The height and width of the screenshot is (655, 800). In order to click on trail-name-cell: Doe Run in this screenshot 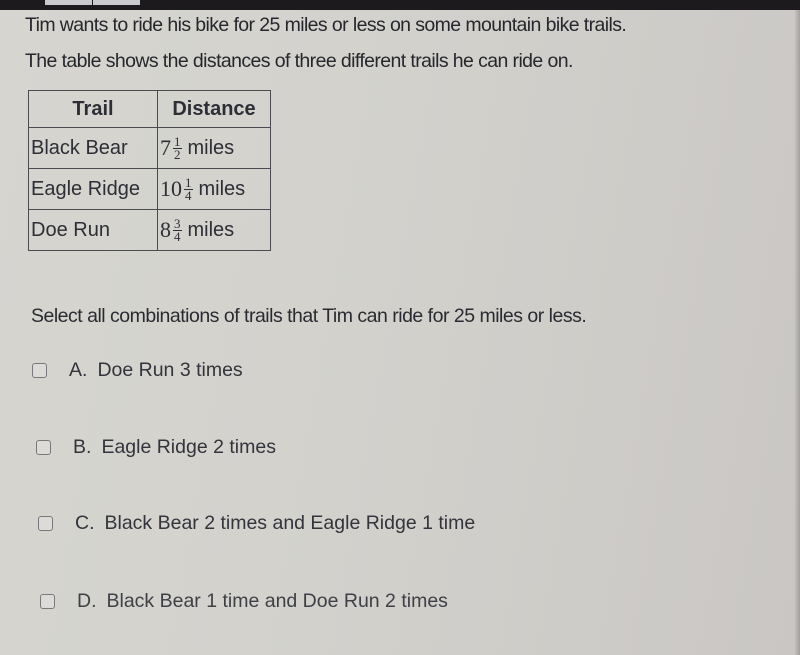, I will do `click(93, 230)`.